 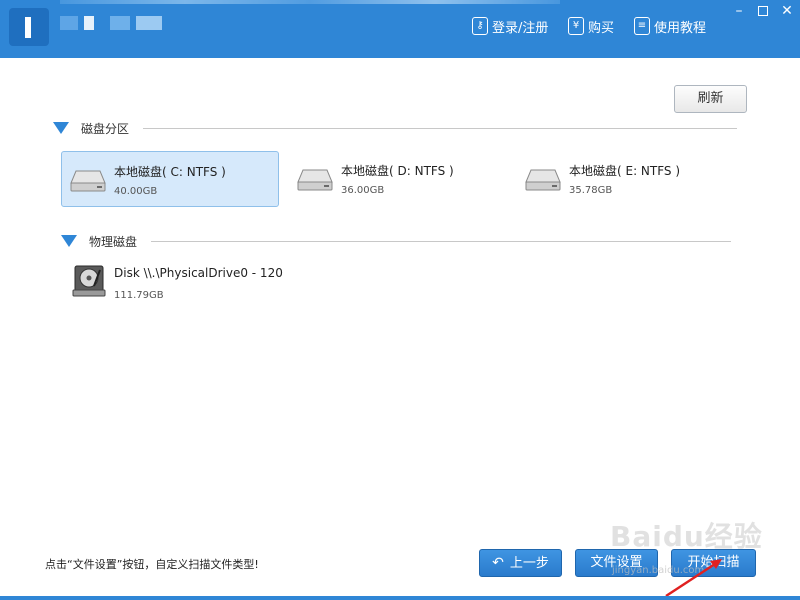 I want to click on partition-item-e: 本地磁盘( E: NTFS ) 35.78GB, so click(x=626, y=179).